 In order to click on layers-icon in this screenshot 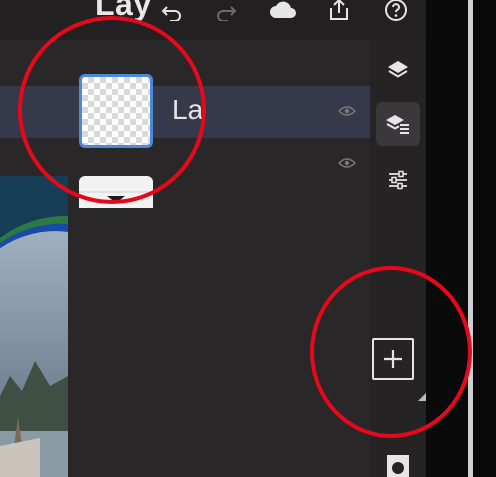, I will do `click(398, 69)`.